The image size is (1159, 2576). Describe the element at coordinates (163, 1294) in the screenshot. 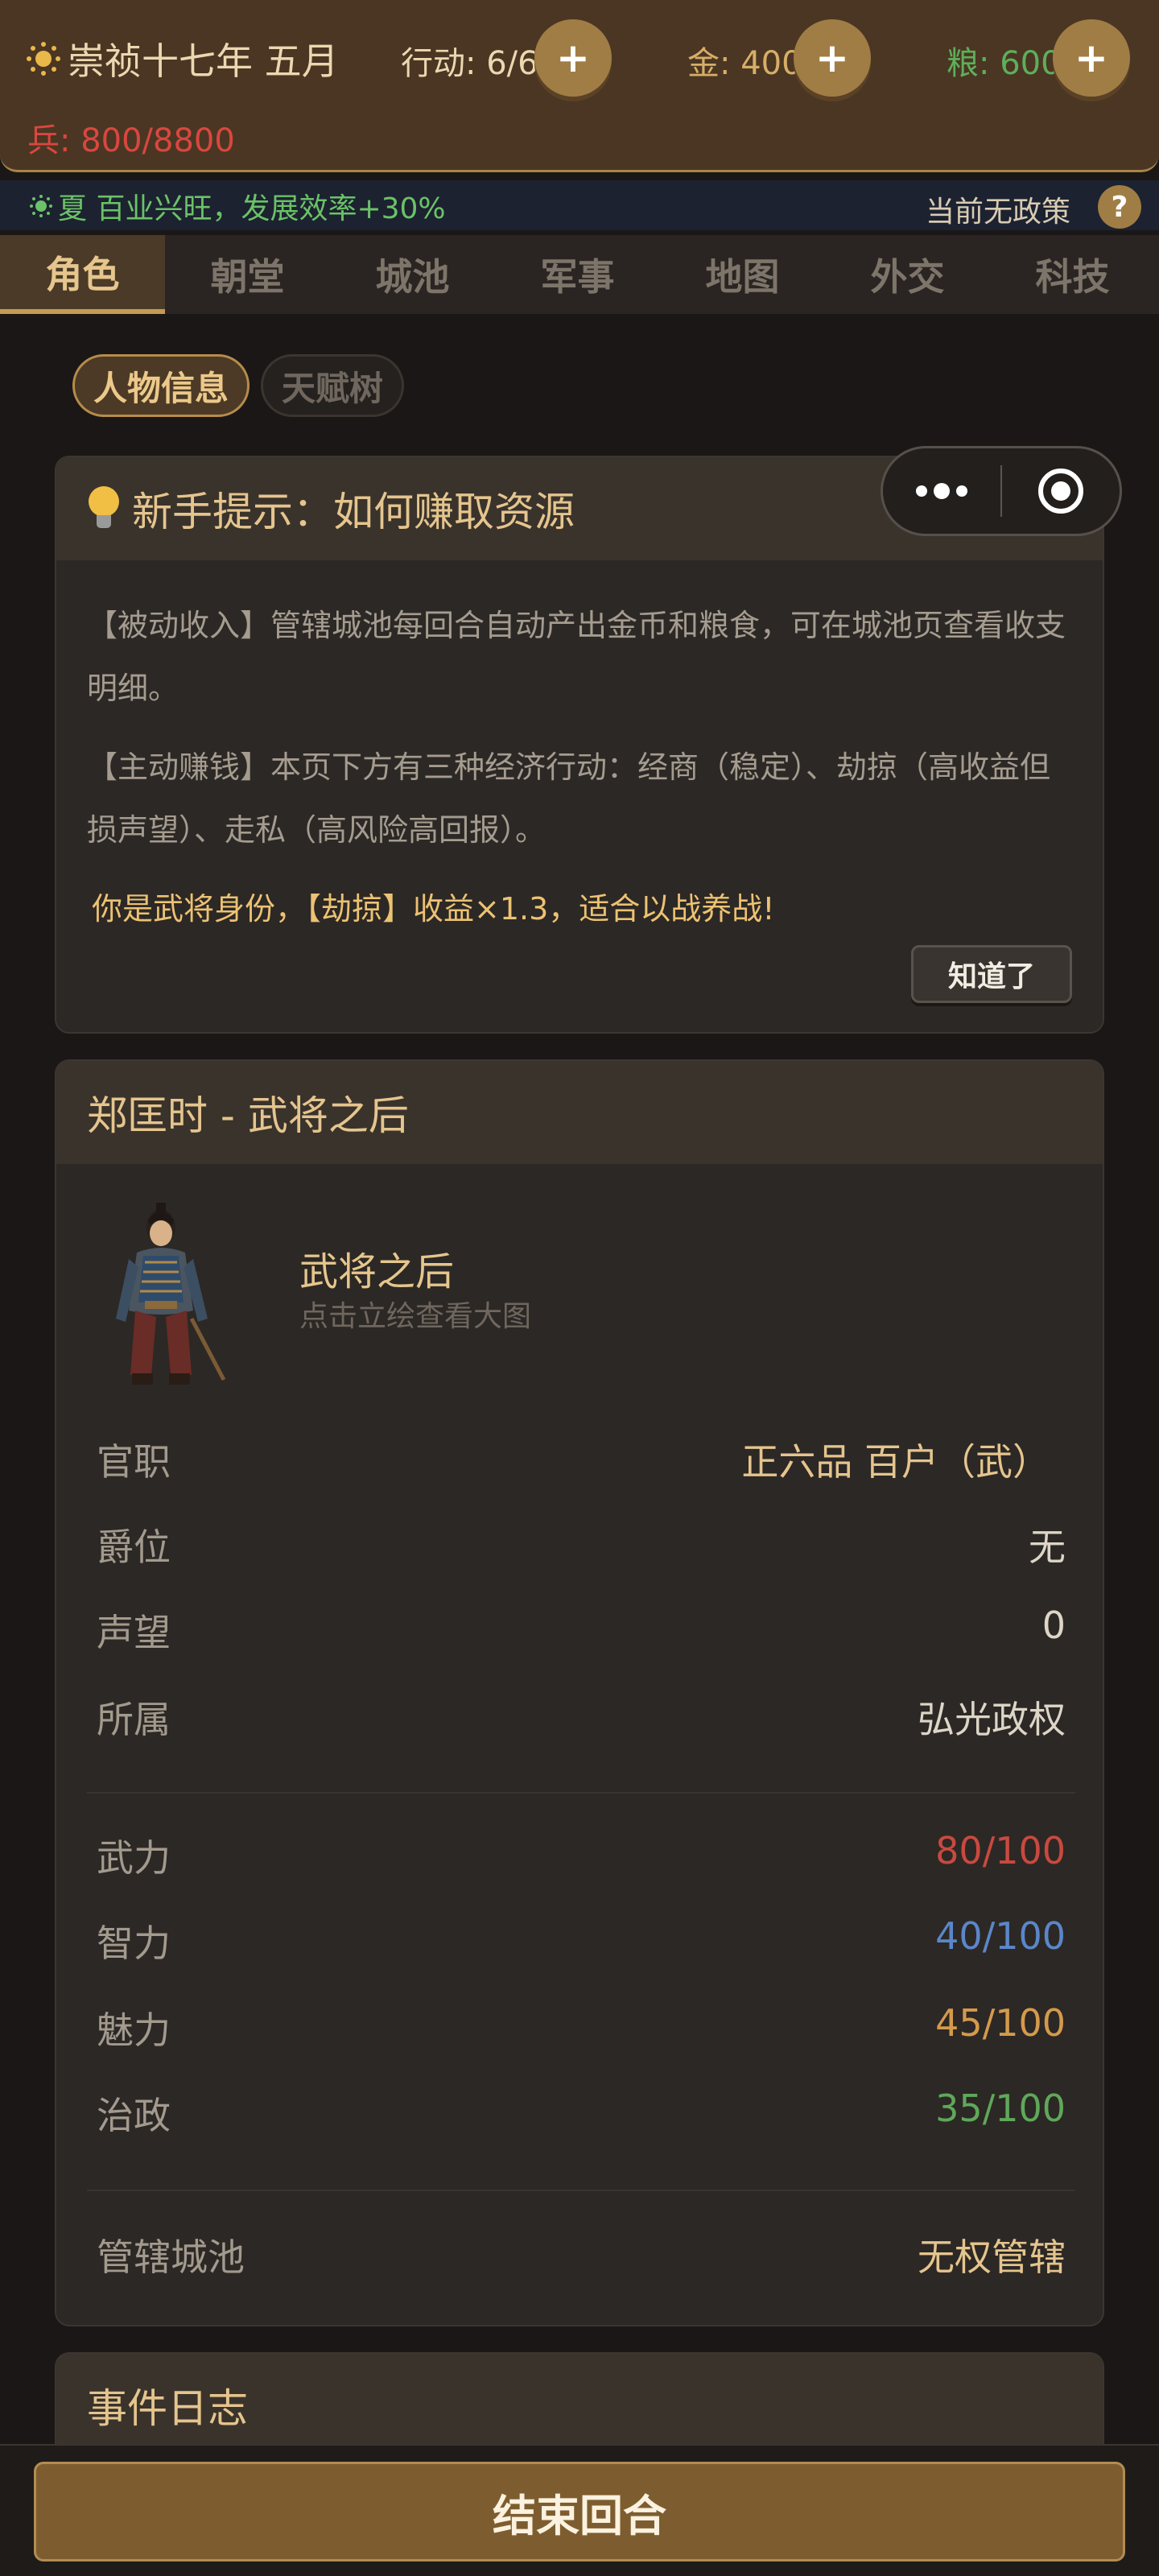

I see `character-portrait` at that location.